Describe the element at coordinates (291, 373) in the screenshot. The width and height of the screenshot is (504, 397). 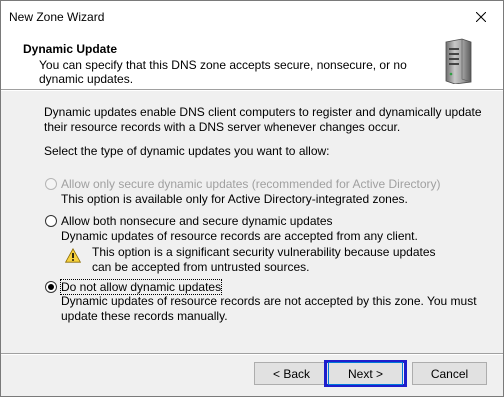
I see `back-button: < Back` at that location.